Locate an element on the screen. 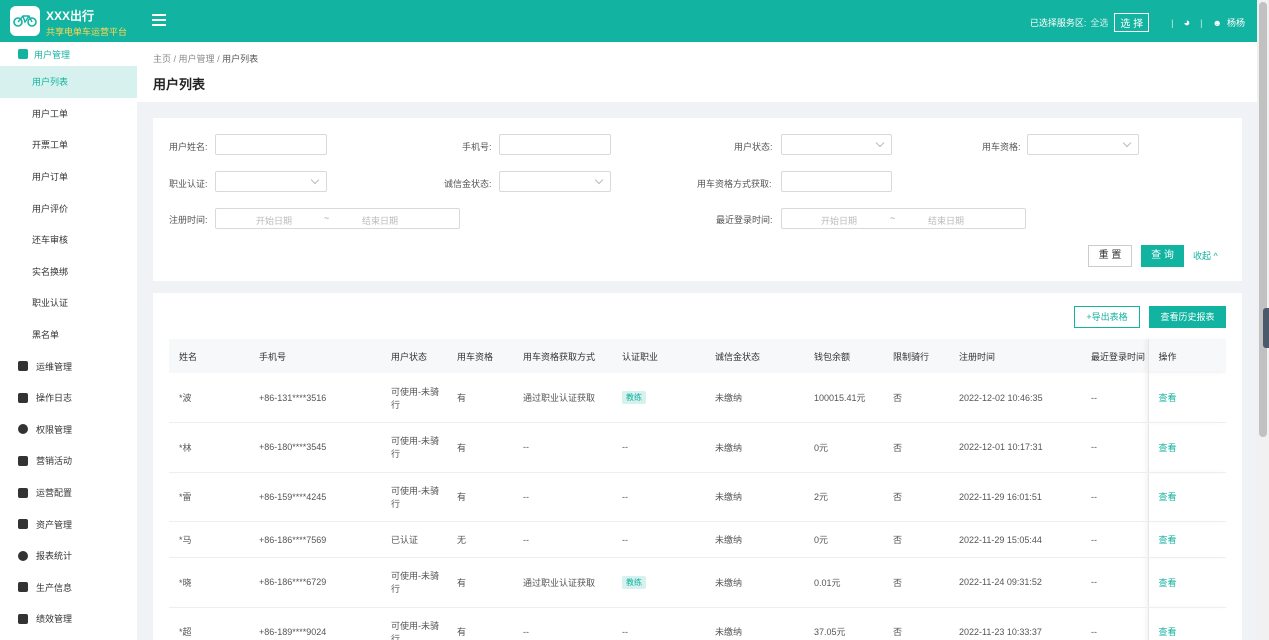  gift-icon is located at coordinates (23, 460).